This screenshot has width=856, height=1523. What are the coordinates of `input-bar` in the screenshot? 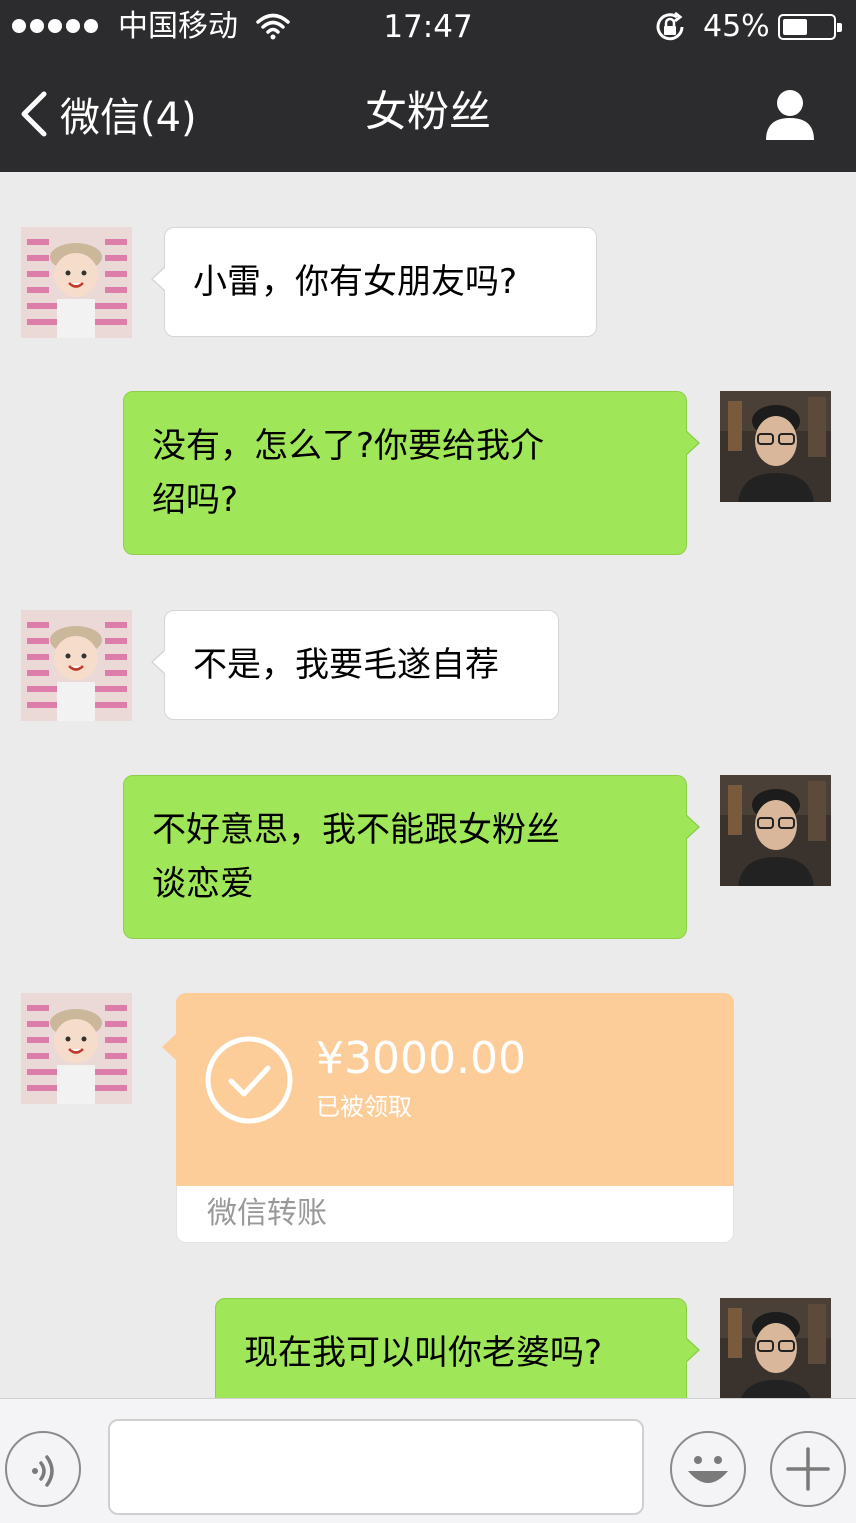 It's located at (428, 1460).